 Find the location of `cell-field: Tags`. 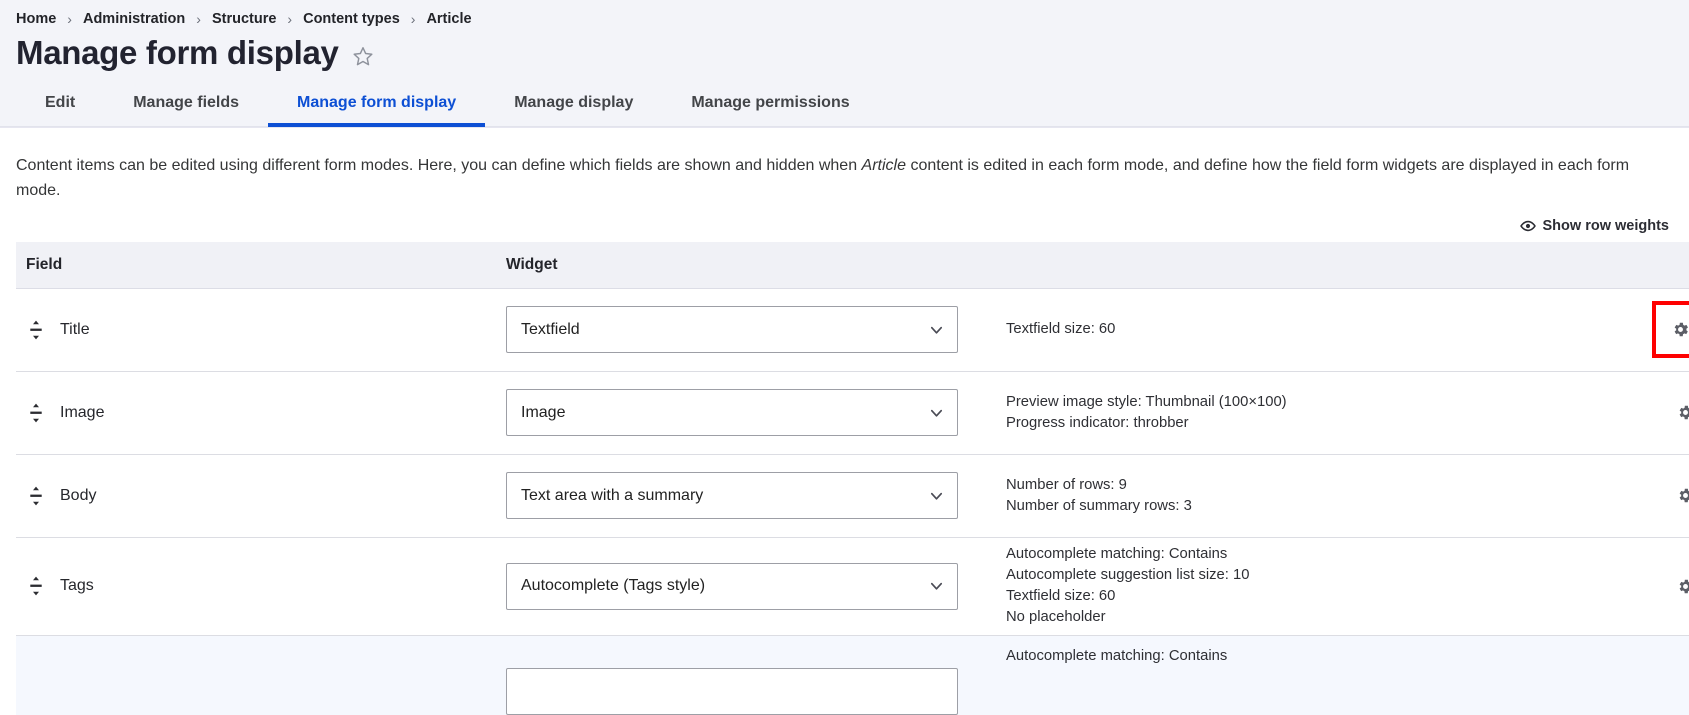

cell-field: Tags is located at coordinates (261, 586).